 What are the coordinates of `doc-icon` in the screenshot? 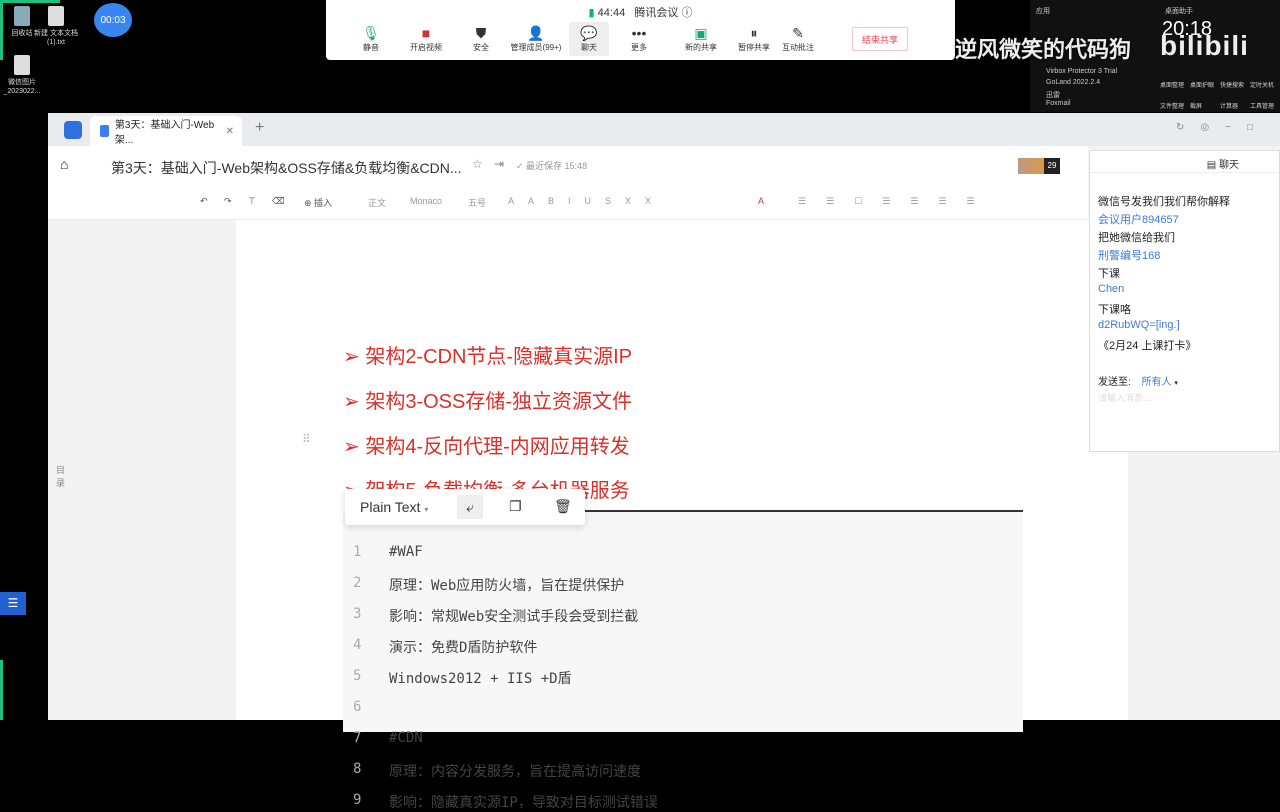 It's located at (104, 131).